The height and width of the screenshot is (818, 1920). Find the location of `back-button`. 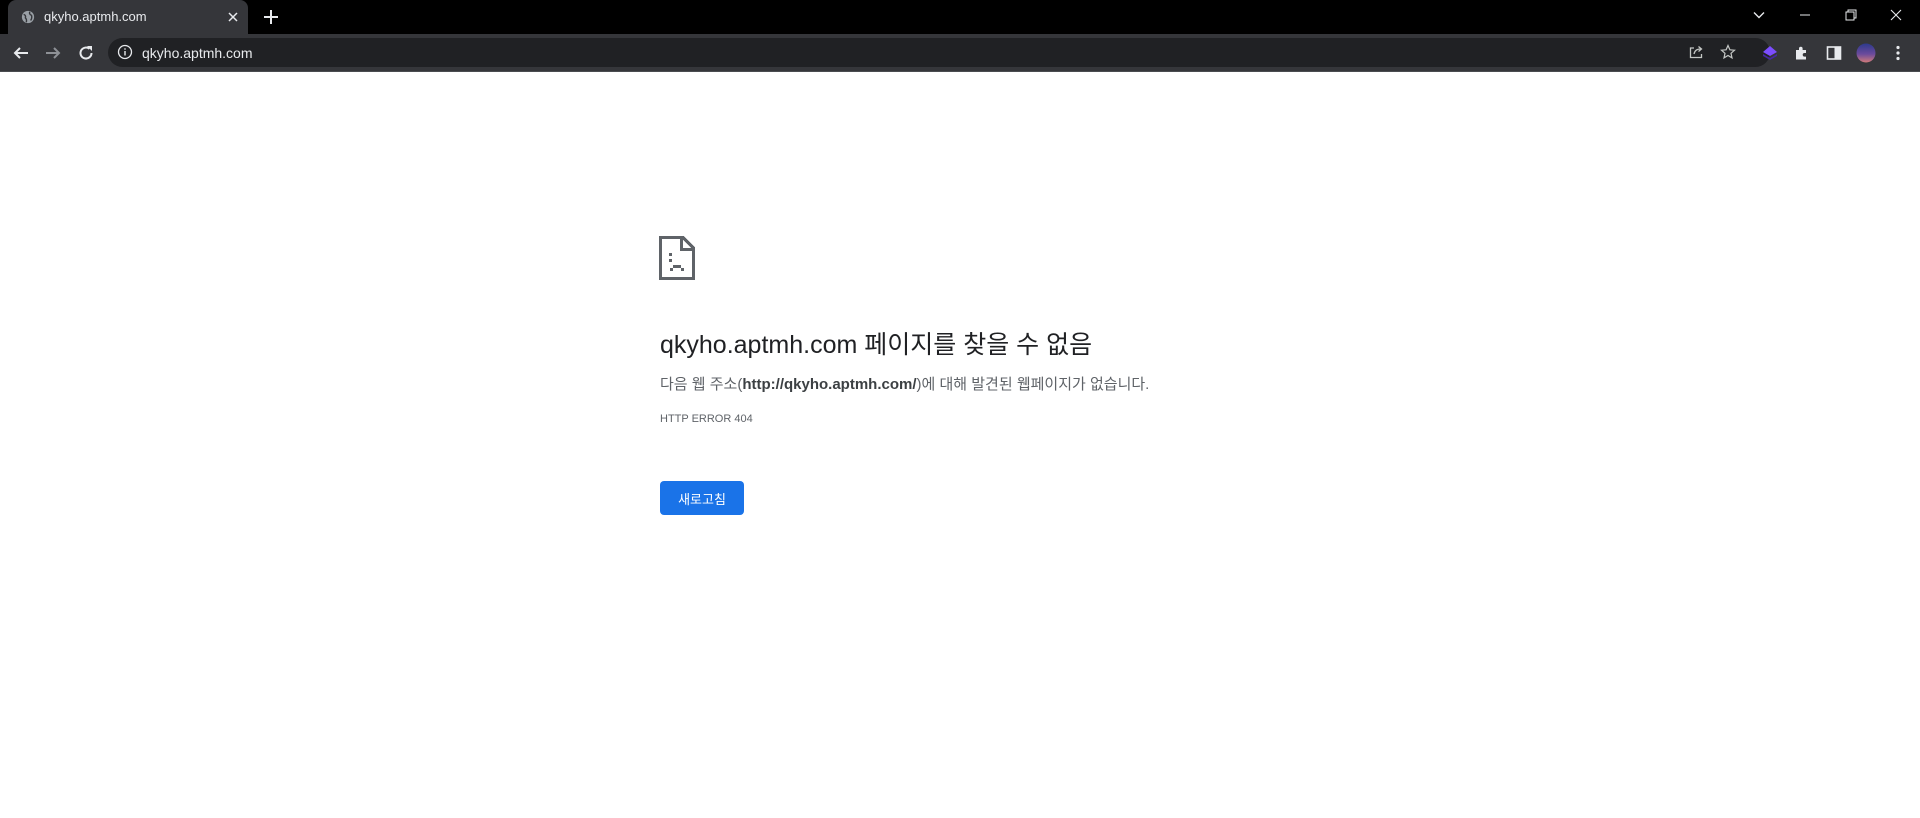

back-button is located at coordinates (21, 53).